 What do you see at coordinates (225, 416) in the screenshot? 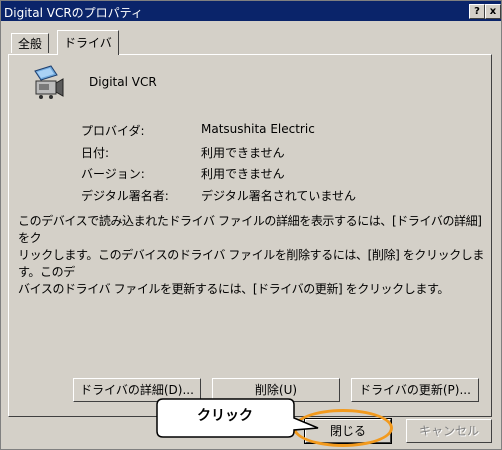
I see `callout-text: クリック` at bounding box center [225, 416].